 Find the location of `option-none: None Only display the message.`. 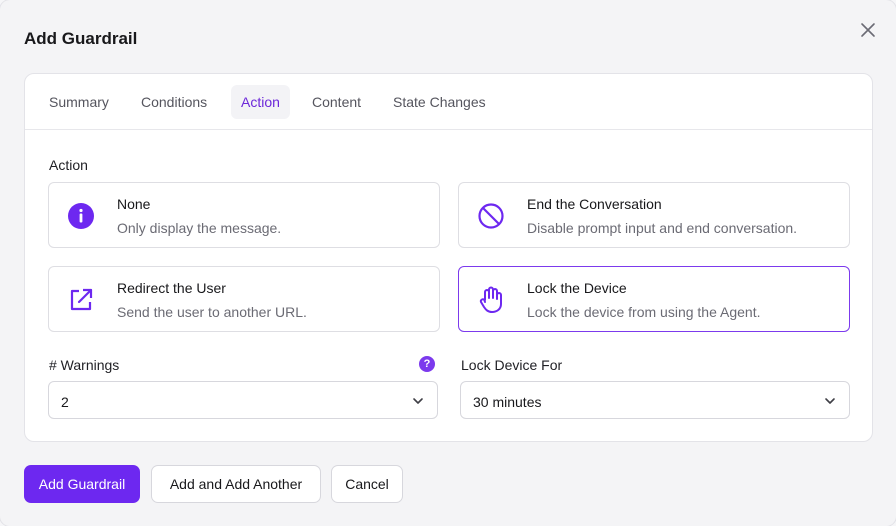

option-none: None Only display the message. is located at coordinates (244, 215).